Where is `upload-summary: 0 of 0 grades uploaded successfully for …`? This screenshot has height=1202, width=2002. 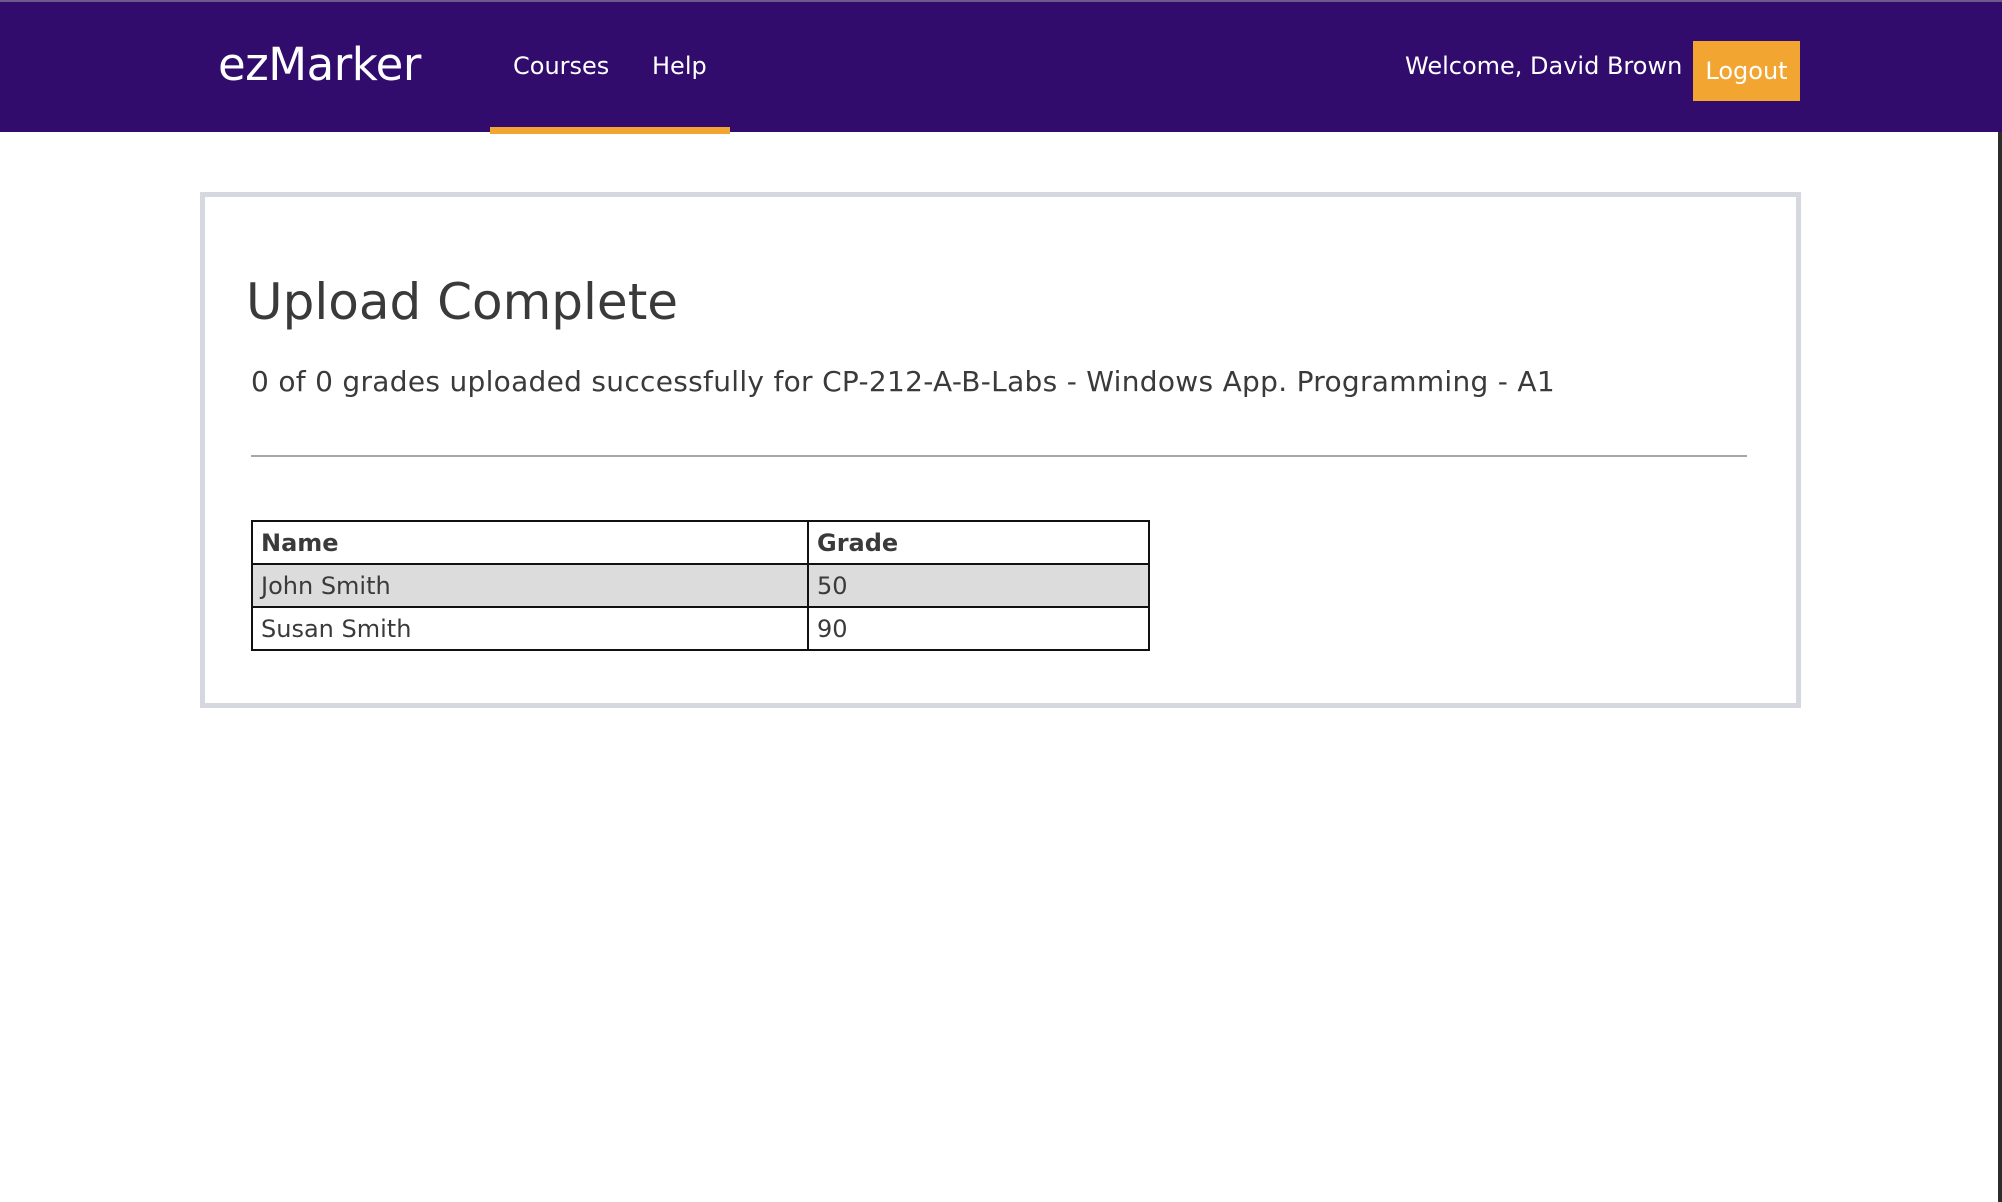 upload-summary: 0 of 0 grades uploaded successfully for … is located at coordinates (903, 381).